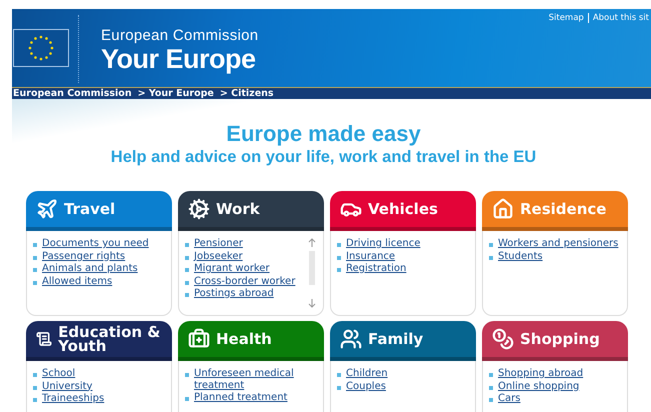 Image resolution: width=651 pixels, height=412 pixels. I want to click on breadcrumb-link: European Commission, so click(72, 93).